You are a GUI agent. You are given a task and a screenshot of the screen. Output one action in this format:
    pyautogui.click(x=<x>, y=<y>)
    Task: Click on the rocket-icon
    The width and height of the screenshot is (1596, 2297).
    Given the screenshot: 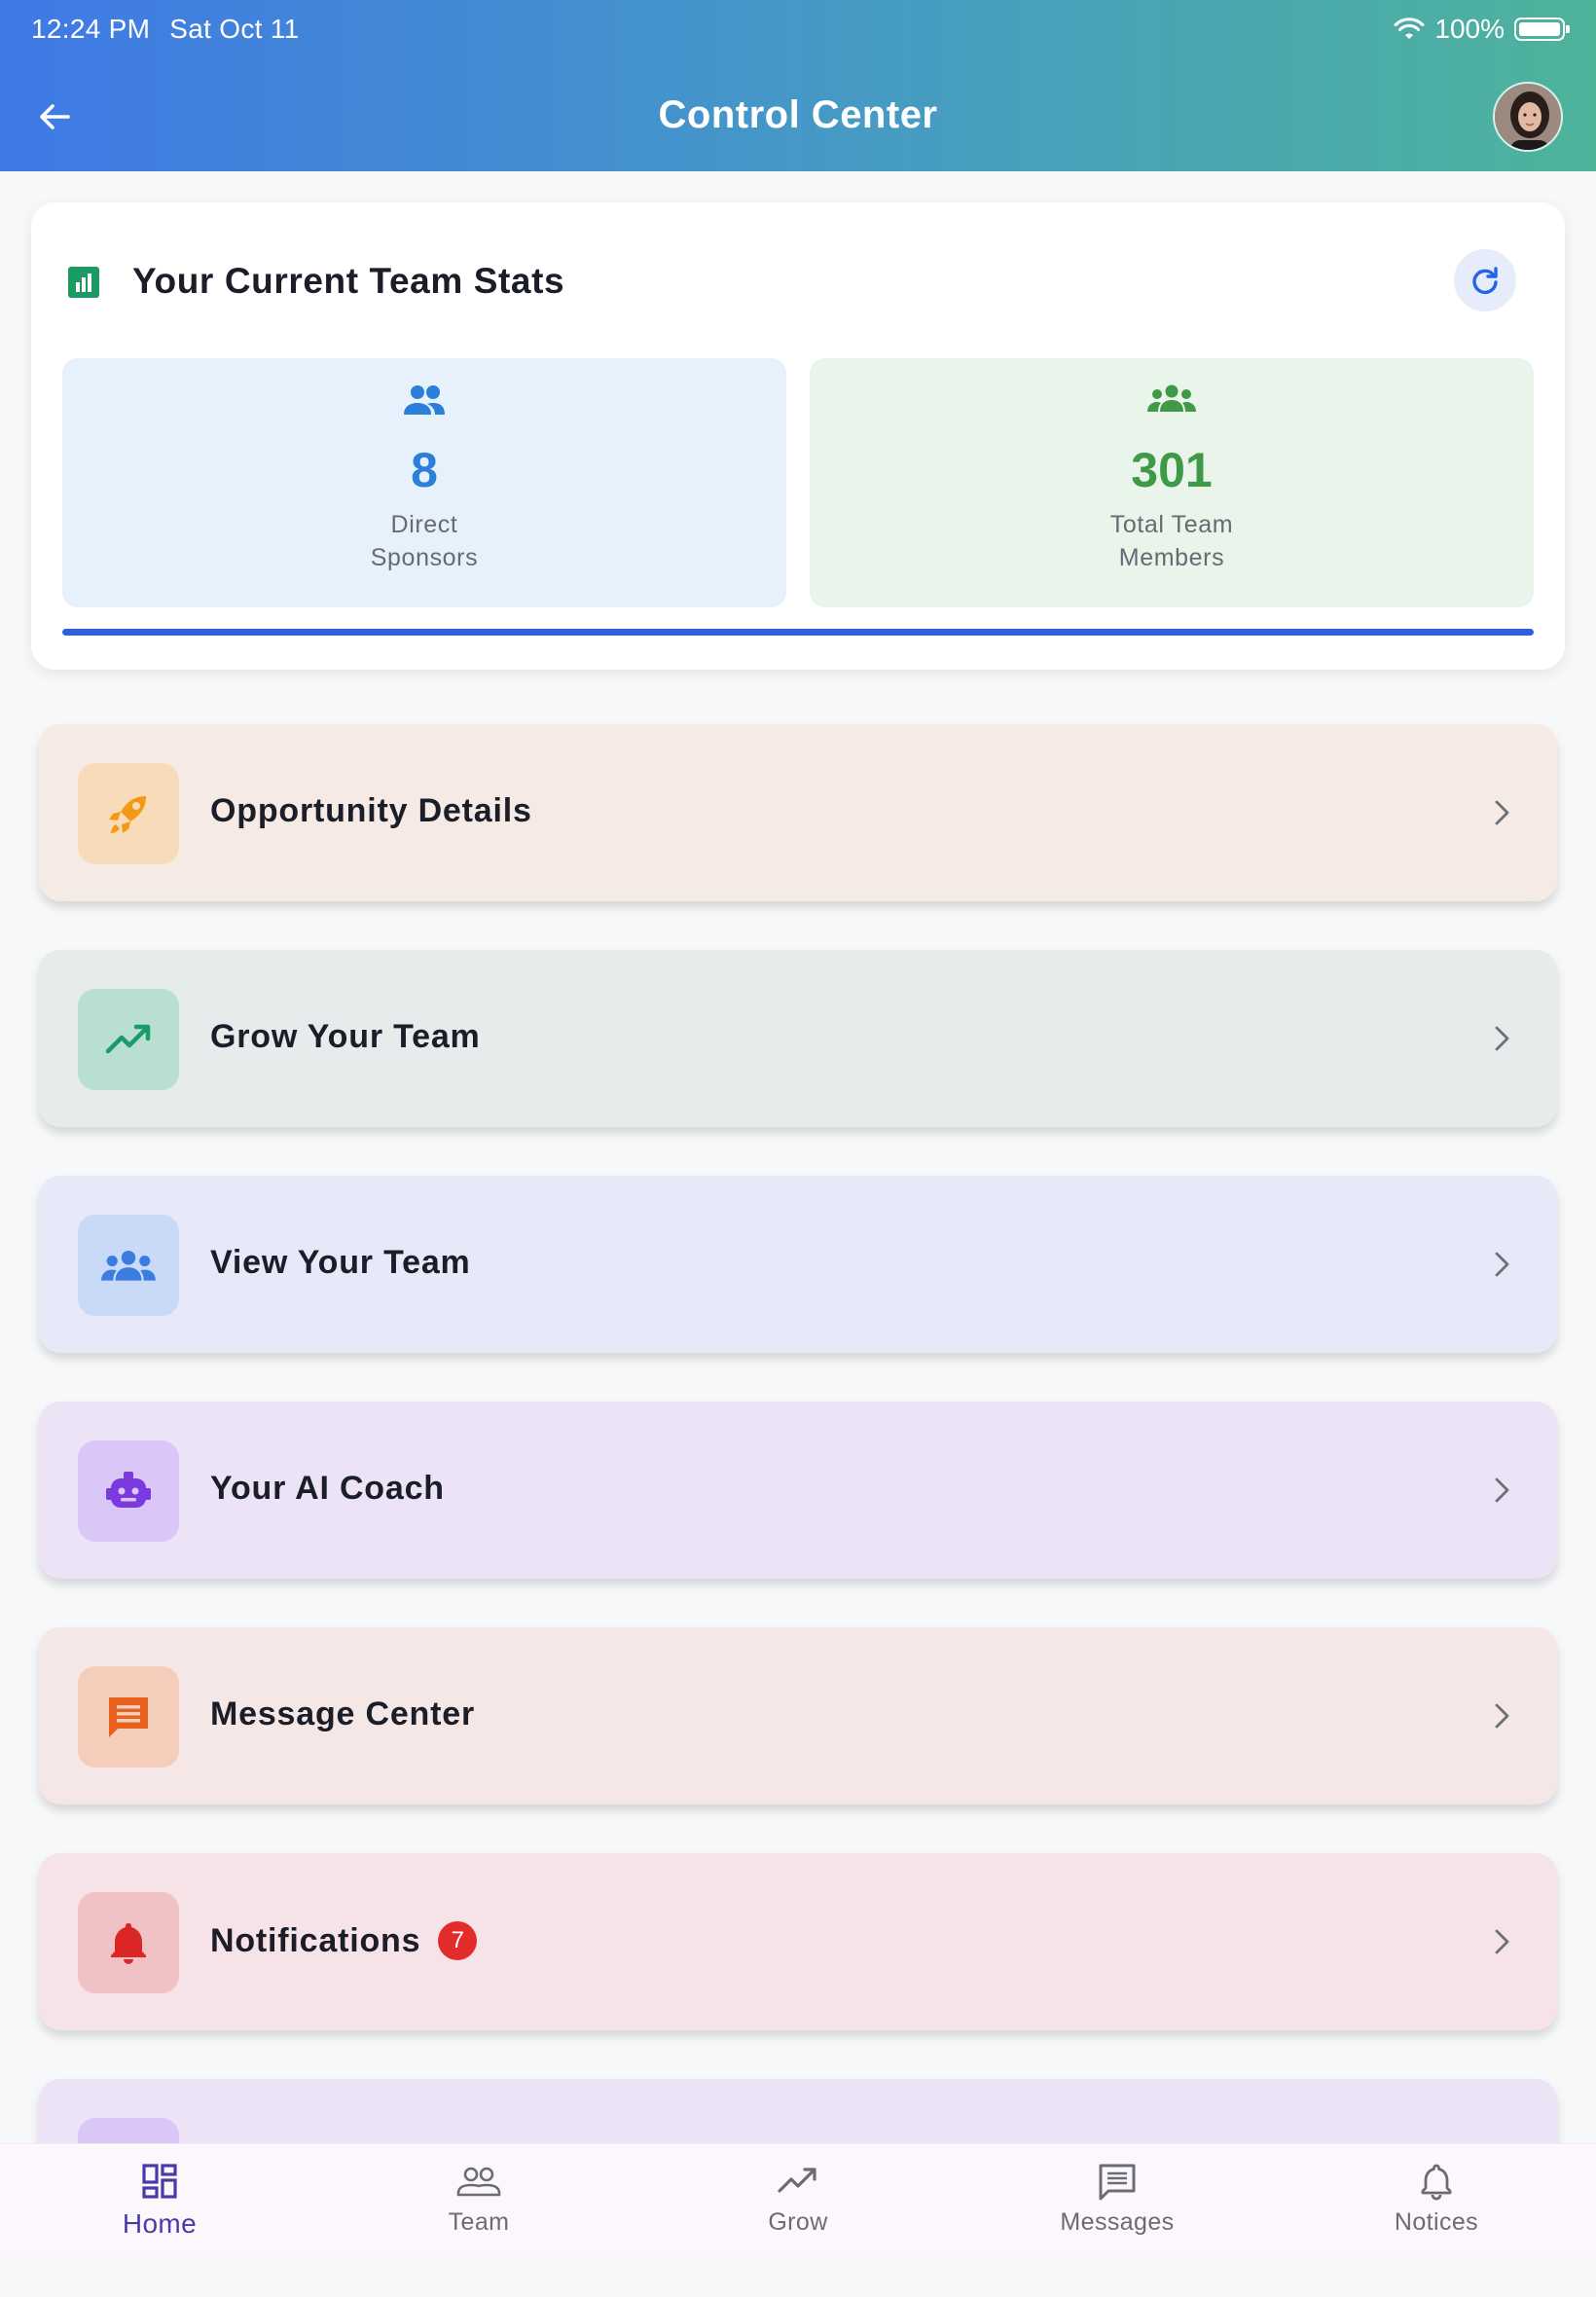 What is the action you would take?
    pyautogui.click(x=127, y=814)
    